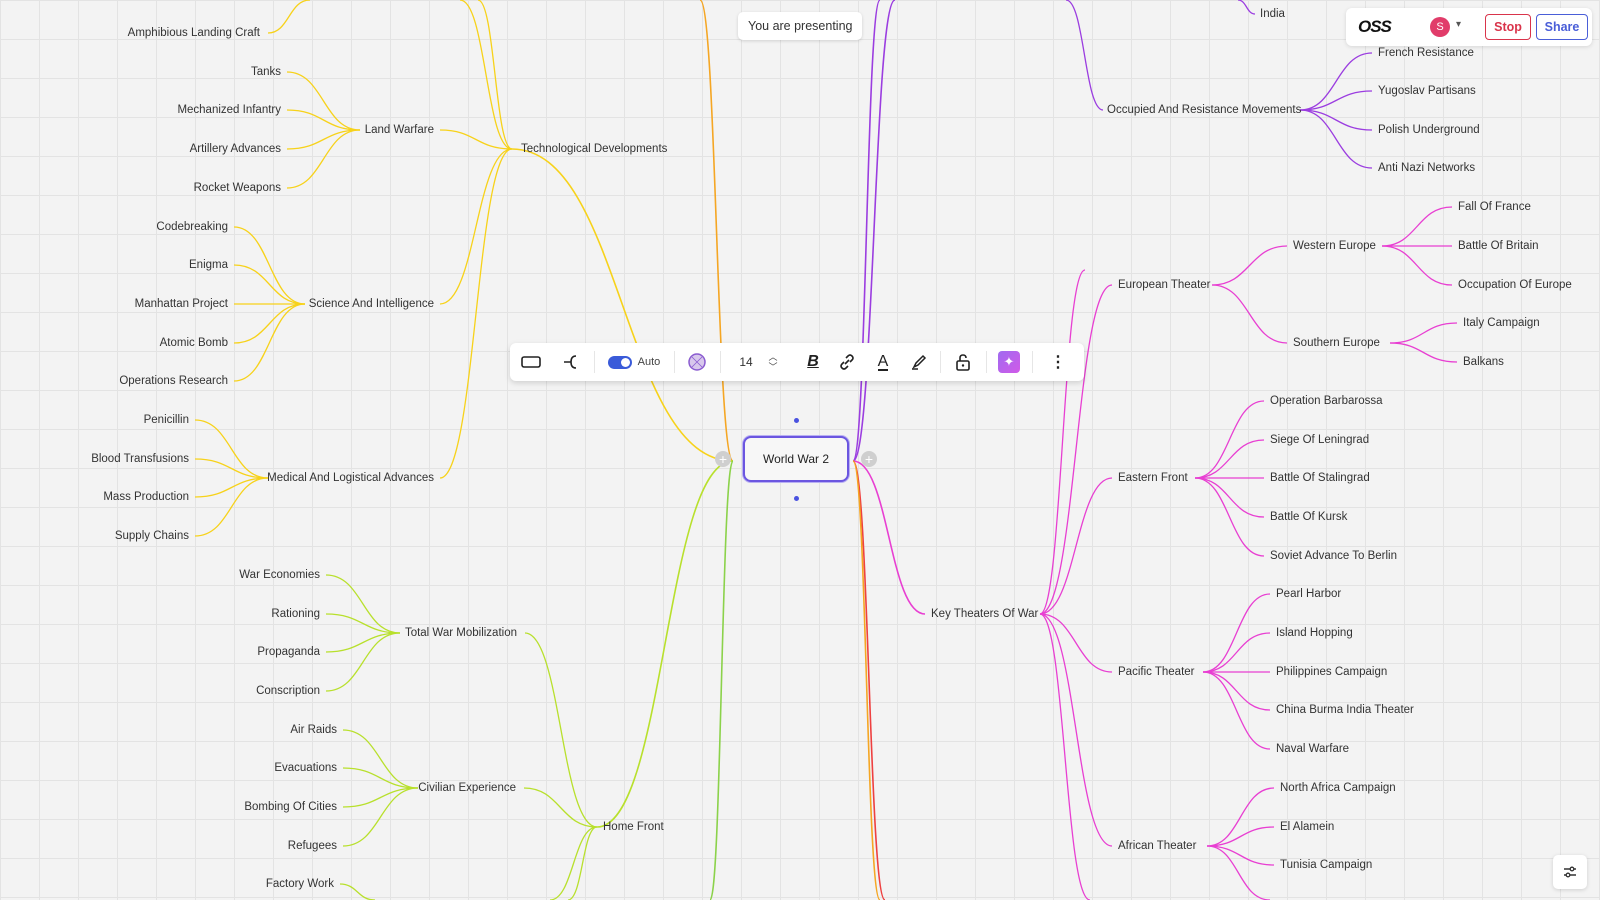 The height and width of the screenshot is (900, 1600). I want to click on node-propaganda: Propaganda, so click(288, 652).